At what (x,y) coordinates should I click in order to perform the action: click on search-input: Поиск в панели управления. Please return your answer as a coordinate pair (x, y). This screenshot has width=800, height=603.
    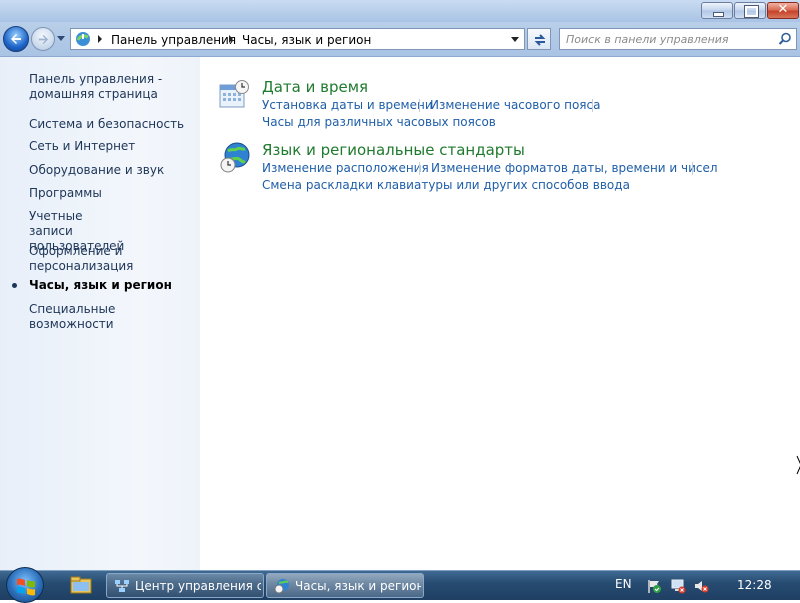
    Looking at the image, I should click on (678, 39).